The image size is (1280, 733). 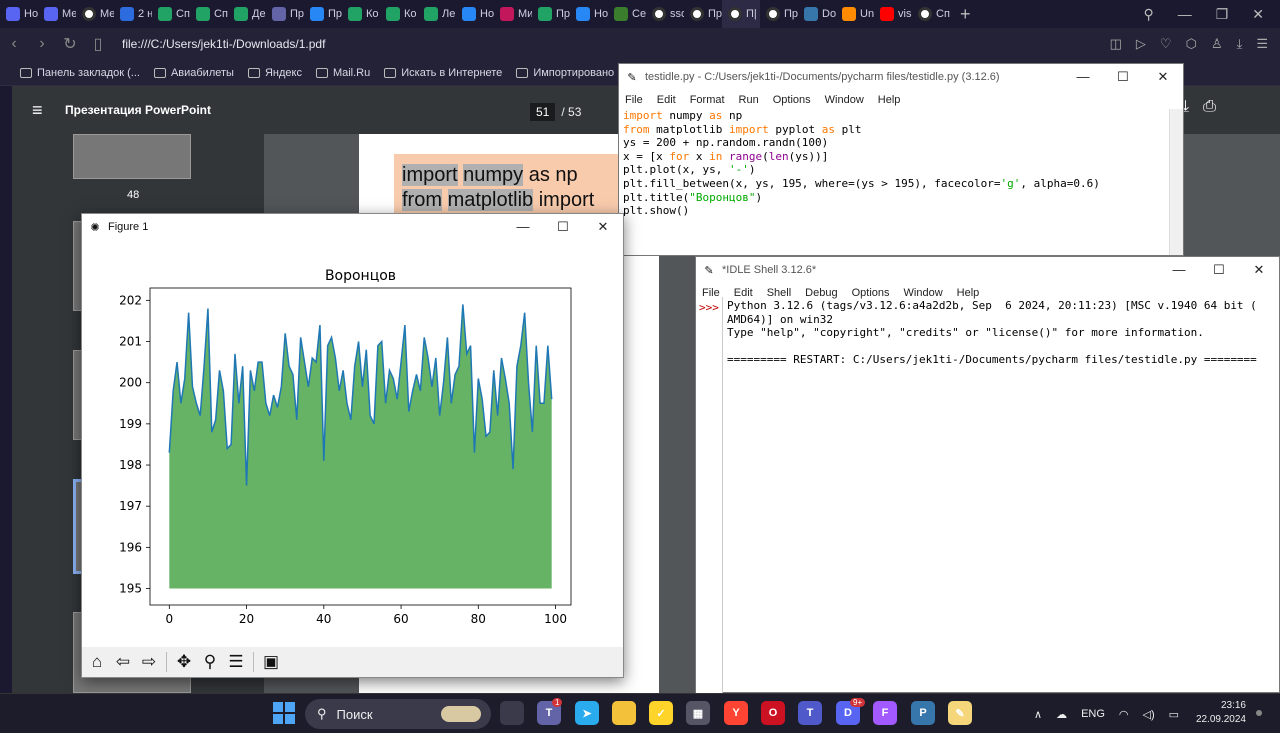 What do you see at coordinates (271, 662) in the screenshot?
I see `save-icon: ▣` at bounding box center [271, 662].